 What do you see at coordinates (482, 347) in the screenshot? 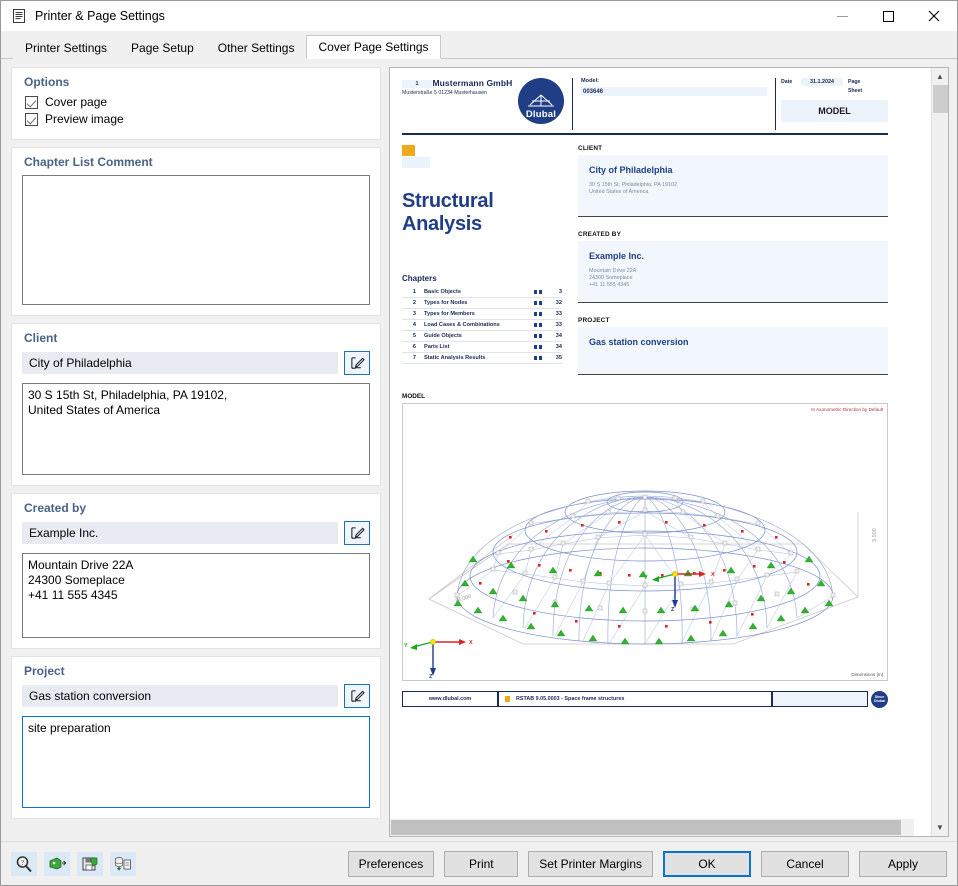
I see `chapter-row: 6 Parts List 34` at bounding box center [482, 347].